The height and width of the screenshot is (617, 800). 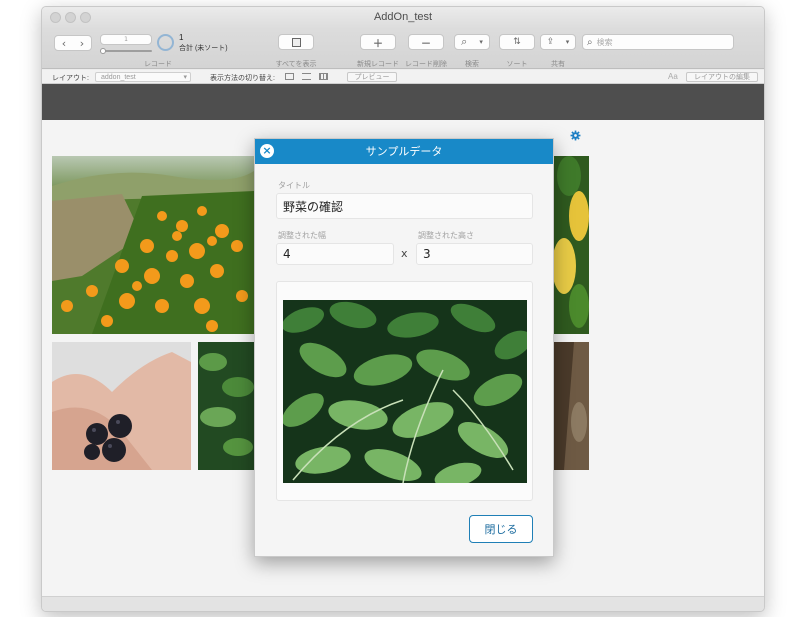 What do you see at coordinates (550, 42) in the screenshot?
I see `share-icon: ⇪` at bounding box center [550, 42].